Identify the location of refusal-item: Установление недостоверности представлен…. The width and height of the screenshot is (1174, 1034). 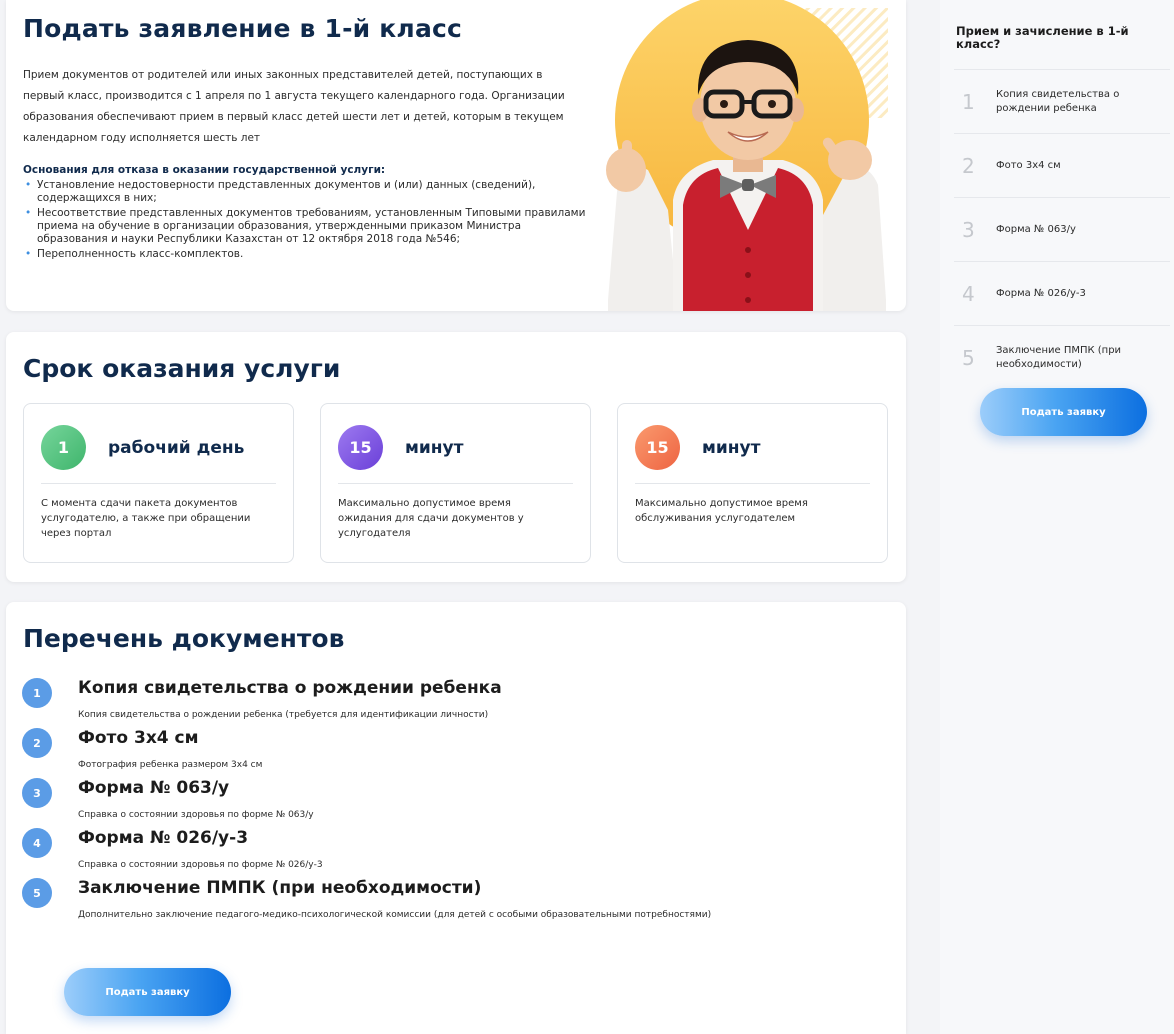
(305, 192).